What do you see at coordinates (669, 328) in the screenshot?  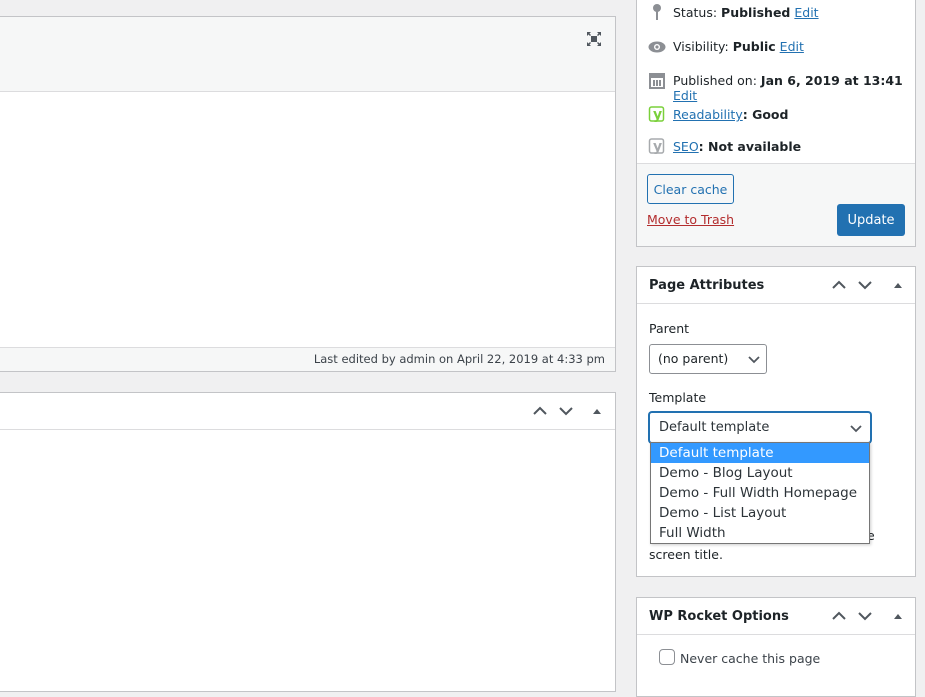 I see `parent-label: Parent` at bounding box center [669, 328].